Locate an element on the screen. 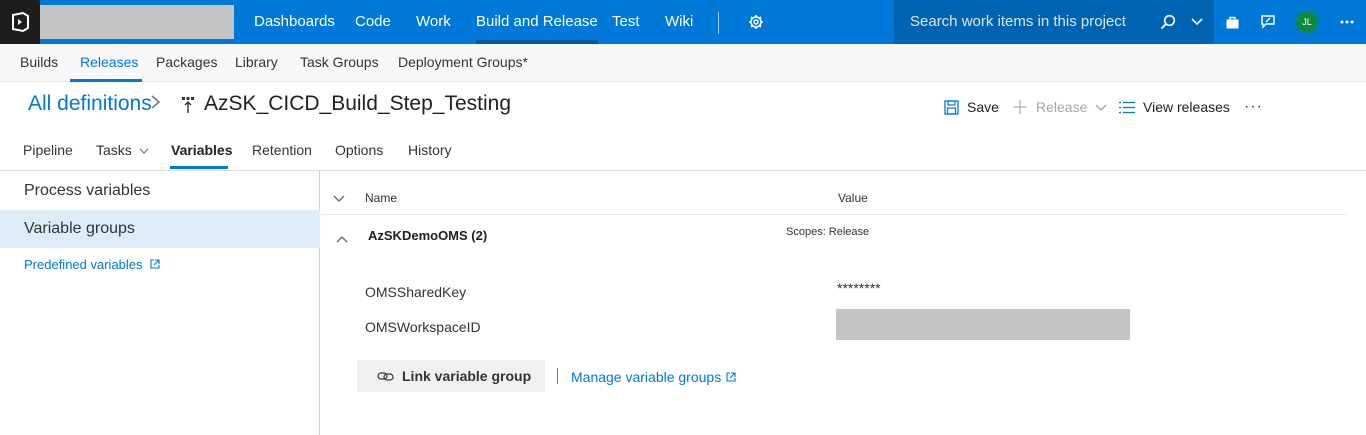 This screenshot has width=1366, height=435. work-item-search-box: Search work items in this project is located at coordinates (1054, 22).